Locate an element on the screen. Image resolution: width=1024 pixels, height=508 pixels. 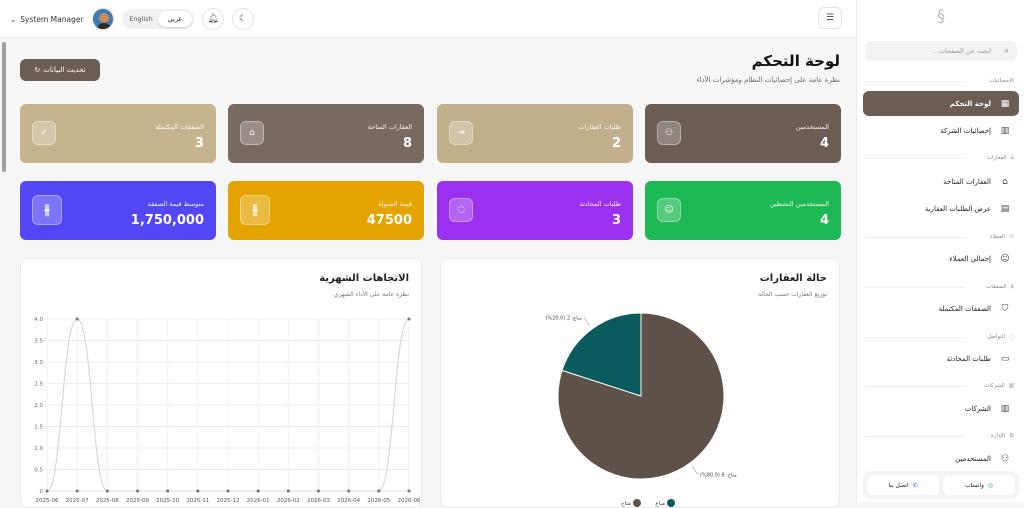
message-icon: ▭ is located at coordinates (1005, 358).